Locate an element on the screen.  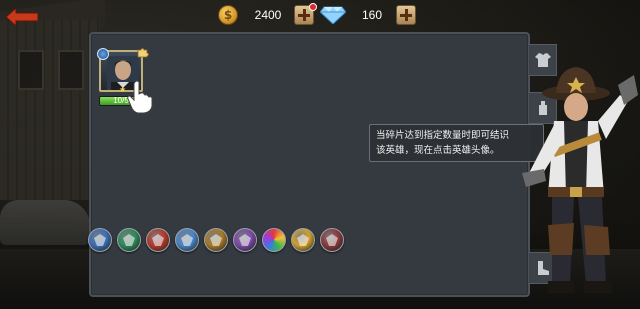
filter-class-2-icon is located at coordinates (129, 240).